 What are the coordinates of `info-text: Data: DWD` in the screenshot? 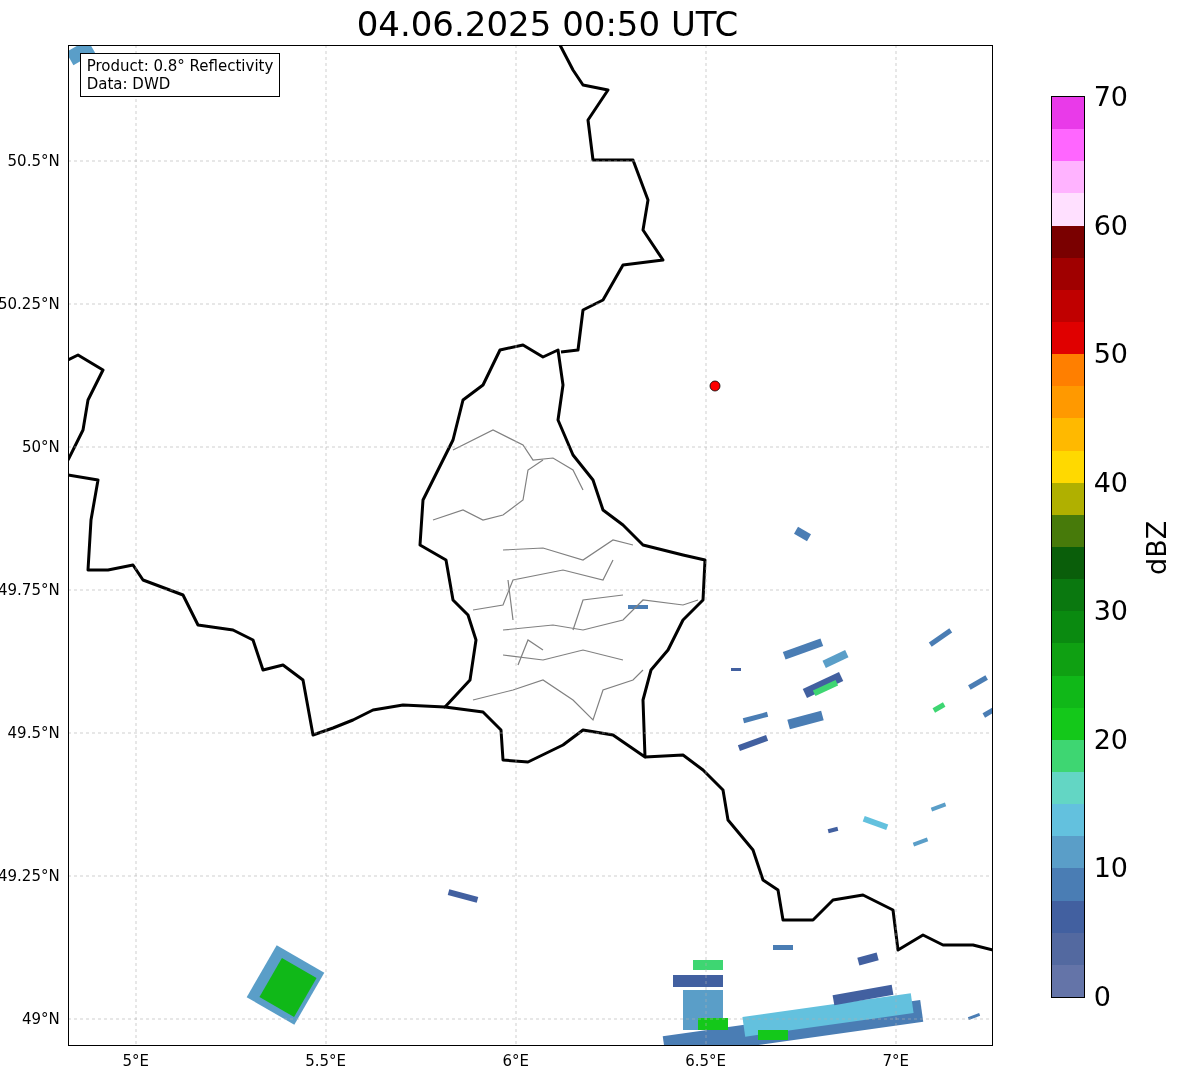 It's located at (129, 84).